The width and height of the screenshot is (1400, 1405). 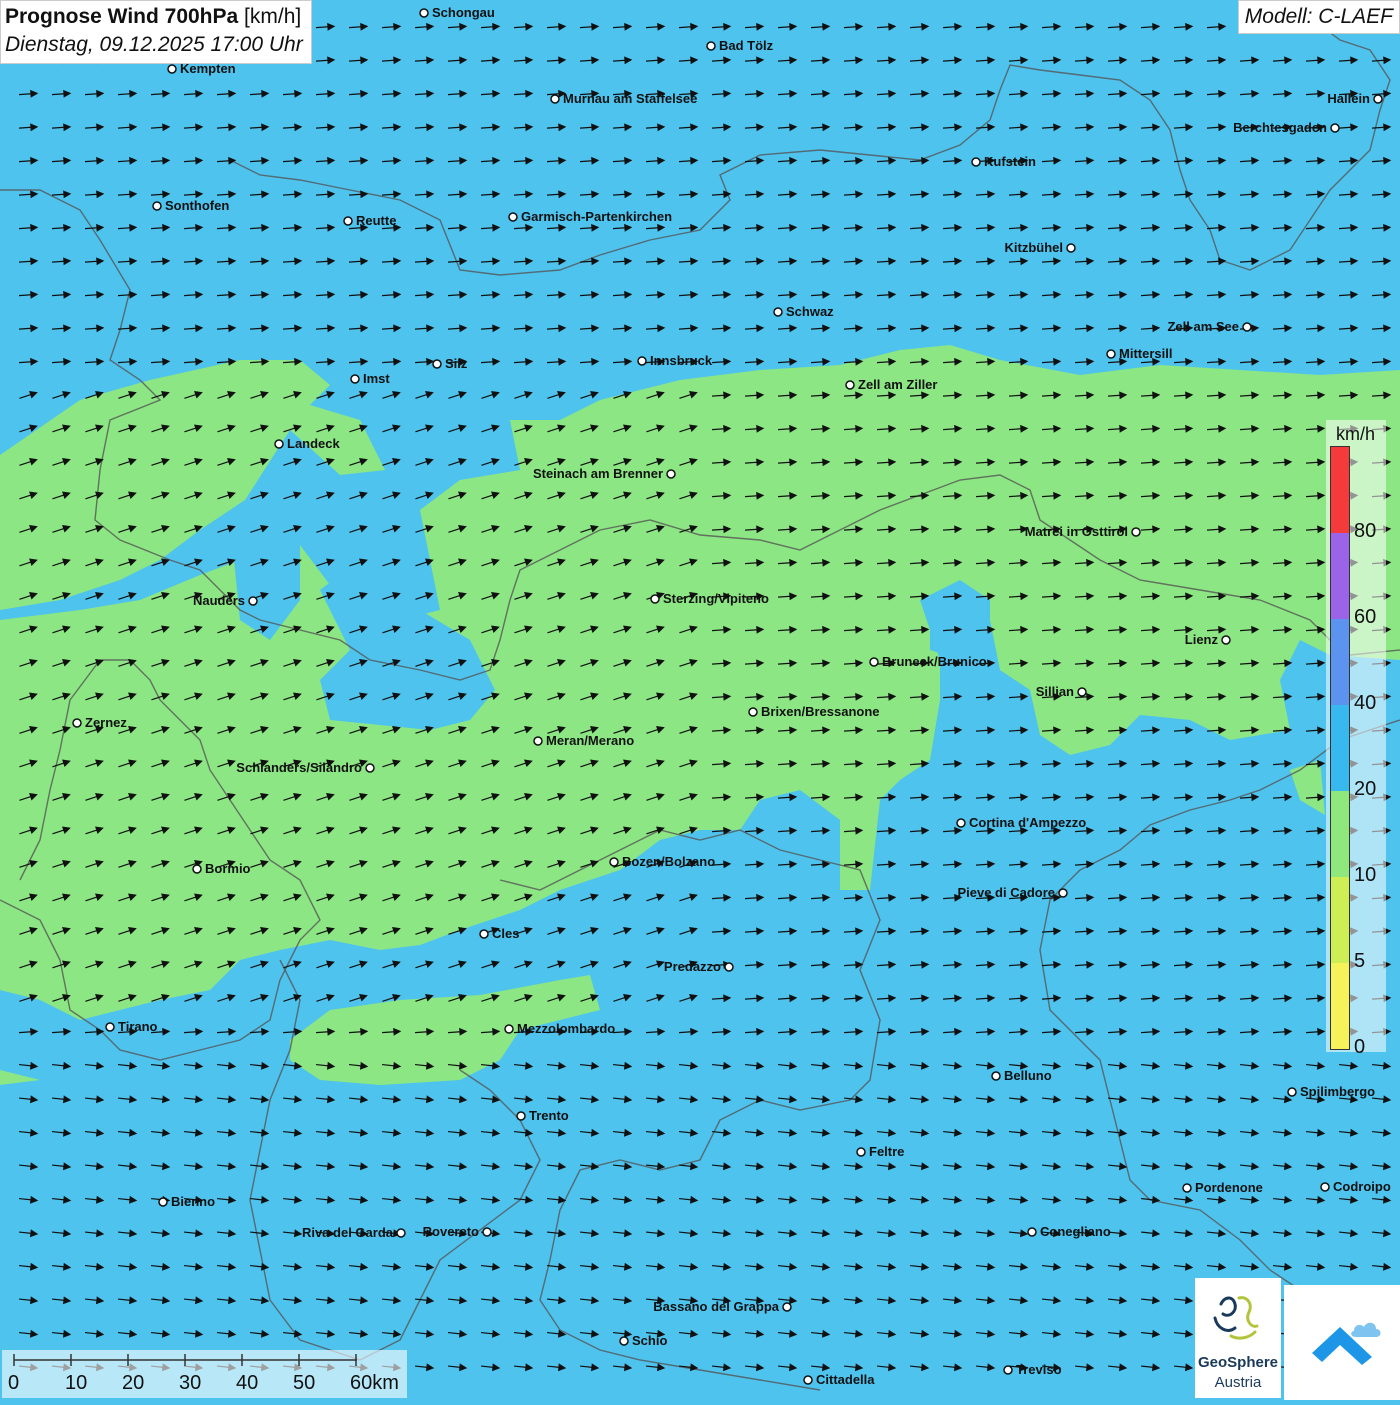 I want to click on city-label: Schwaz, so click(x=810, y=311).